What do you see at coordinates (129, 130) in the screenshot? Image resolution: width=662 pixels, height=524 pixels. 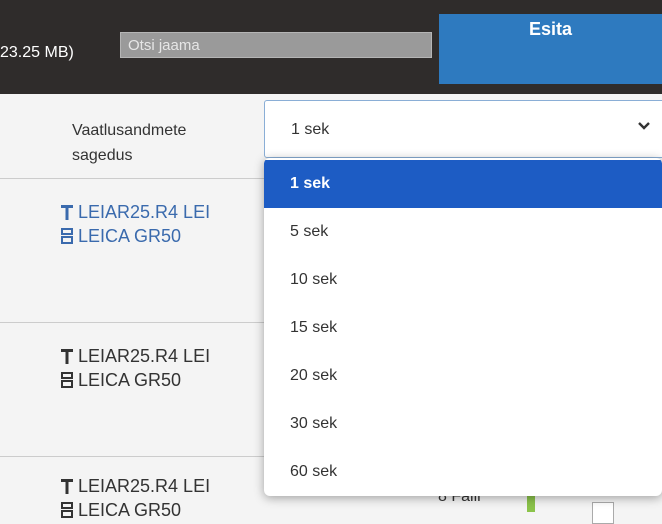 I see `frequency-label-line1: Vaatlusandmete` at bounding box center [129, 130].